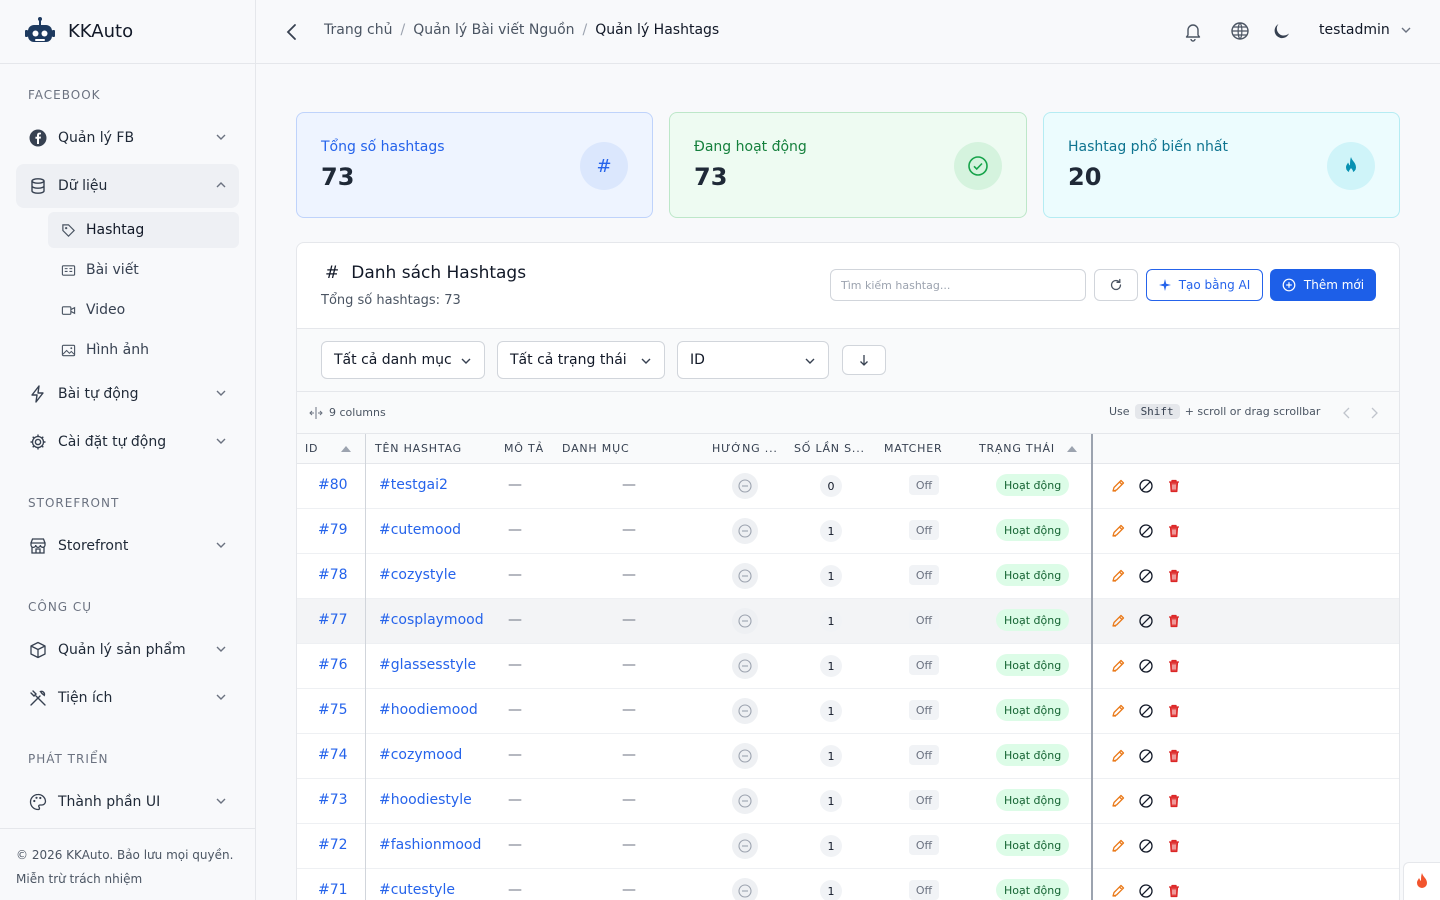  Describe the element at coordinates (427, 665) in the screenshot. I see `row-hashtag-name: #glassesstyle` at that location.